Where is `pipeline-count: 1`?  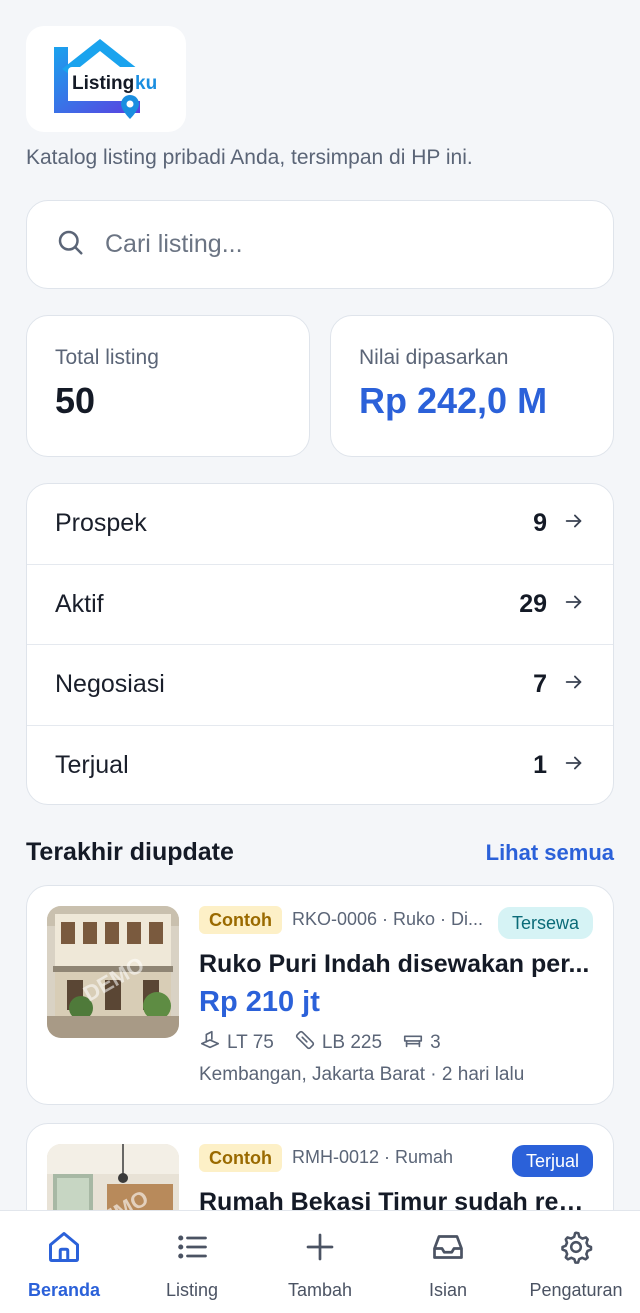 pipeline-count: 1 is located at coordinates (540, 765).